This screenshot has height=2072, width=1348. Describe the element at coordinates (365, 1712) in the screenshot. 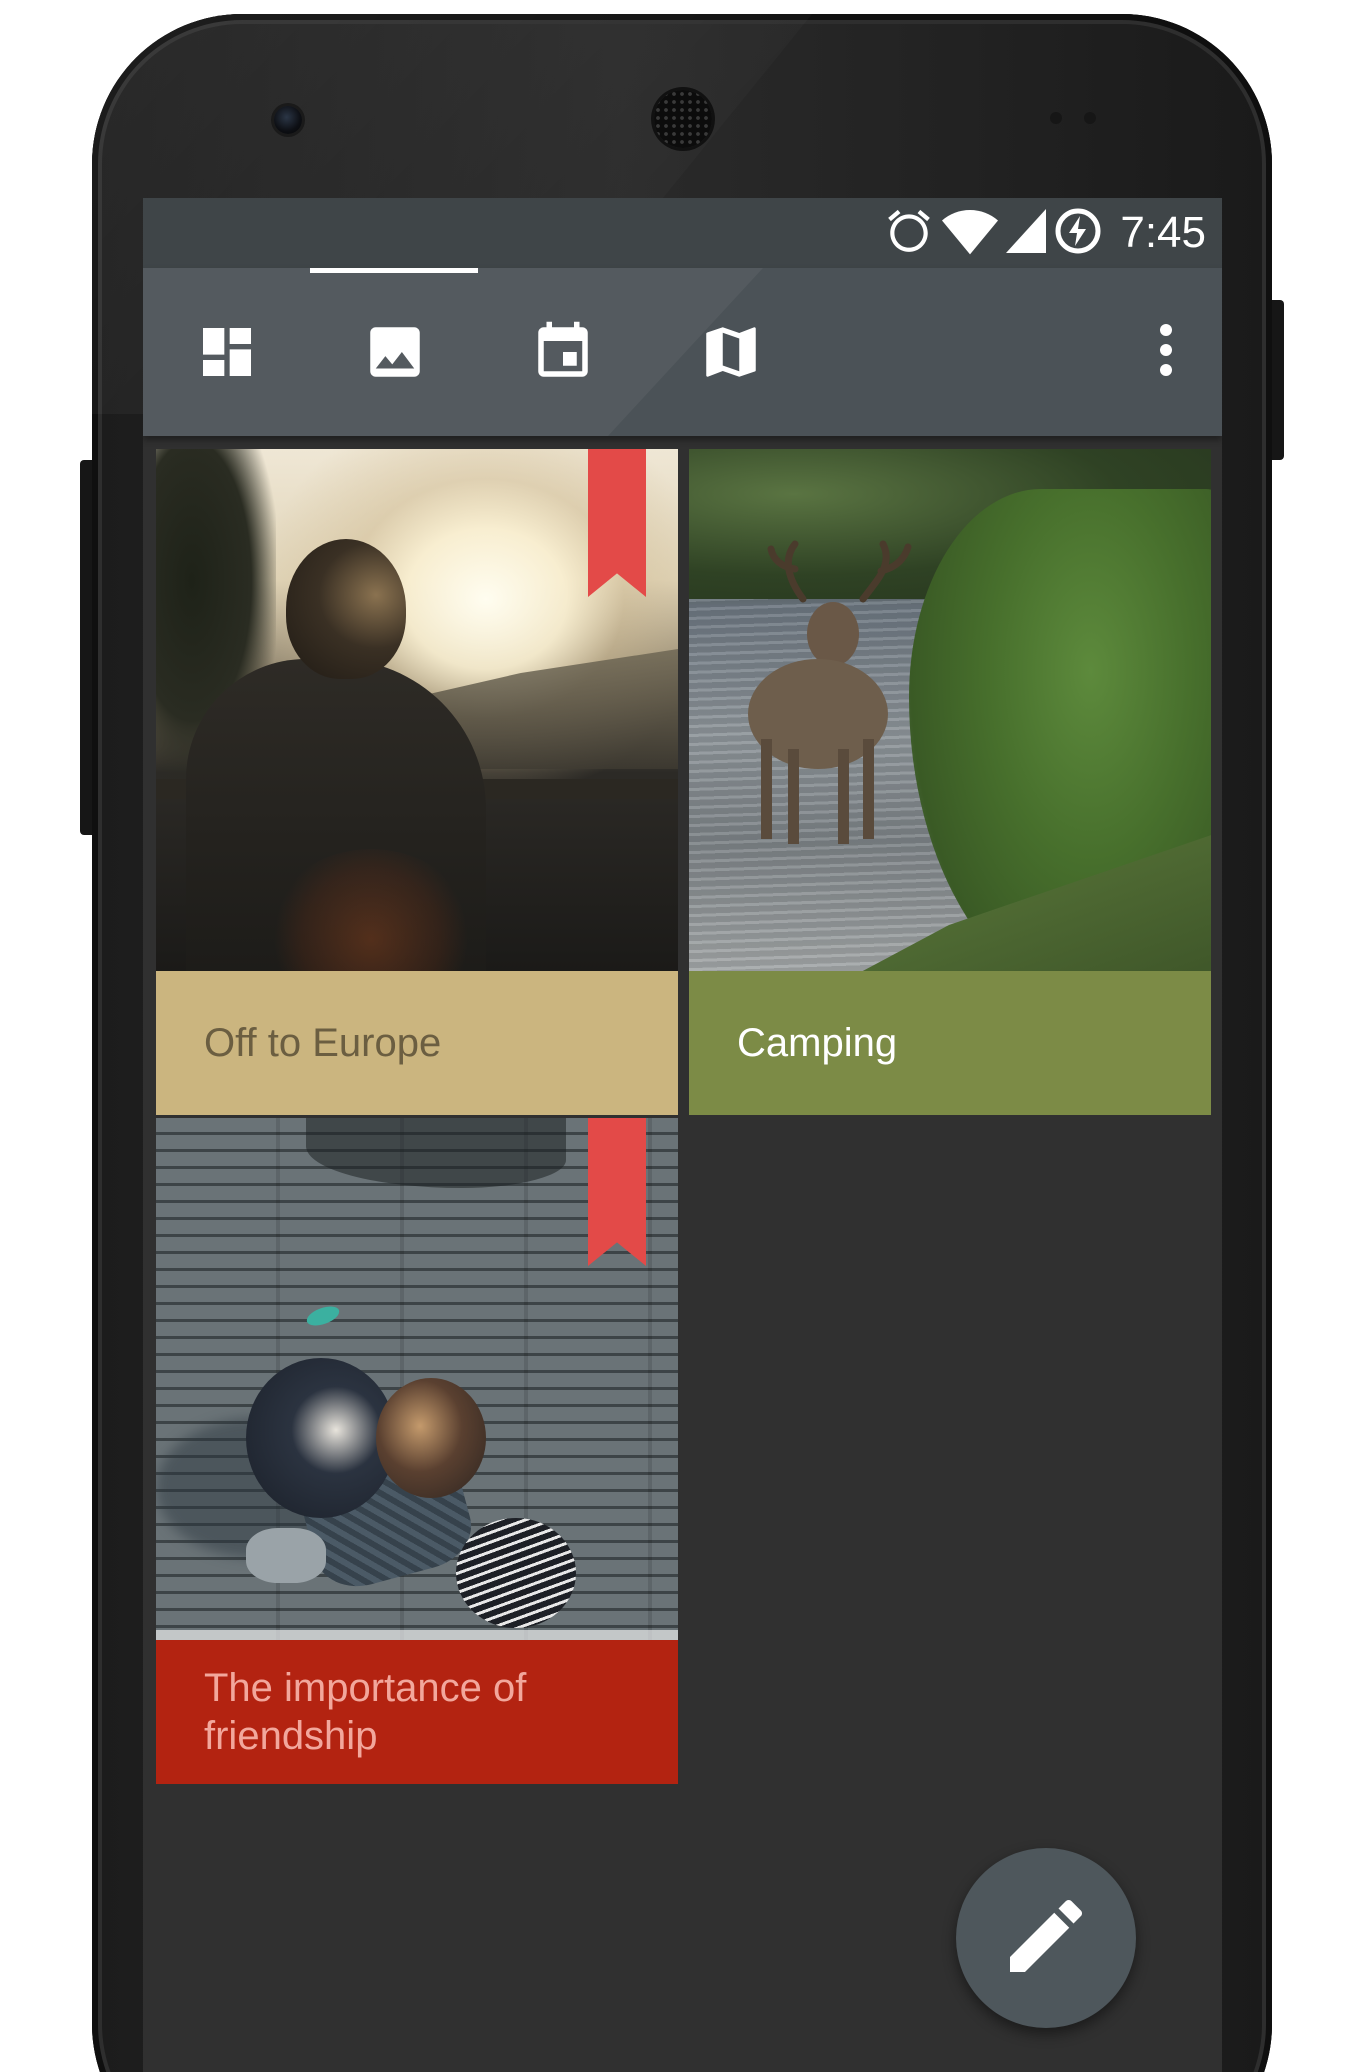

I see `card-title: The importance of friendship` at that location.